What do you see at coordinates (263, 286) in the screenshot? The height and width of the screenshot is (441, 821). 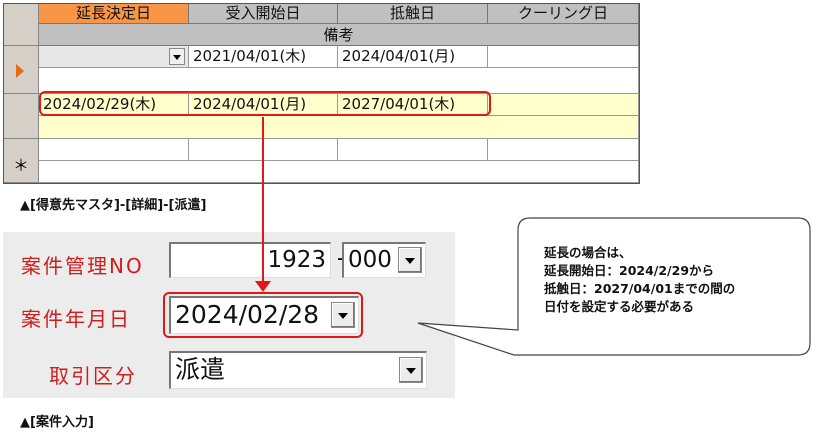 I see `connector-arrowhead-icon` at bounding box center [263, 286].